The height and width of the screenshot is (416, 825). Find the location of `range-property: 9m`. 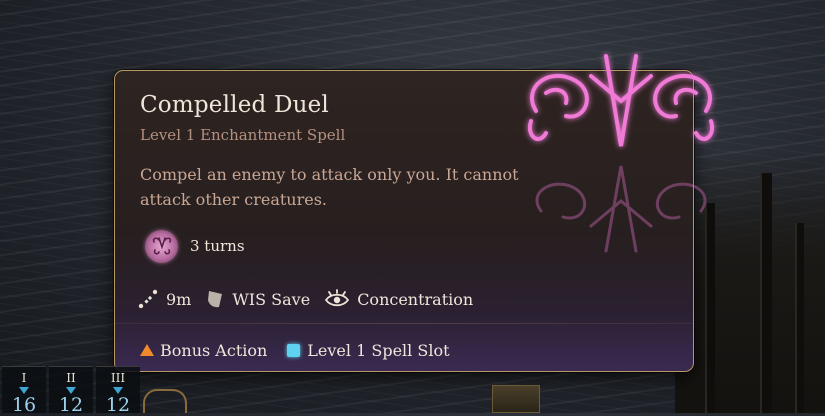

range-property: 9m is located at coordinates (164, 299).